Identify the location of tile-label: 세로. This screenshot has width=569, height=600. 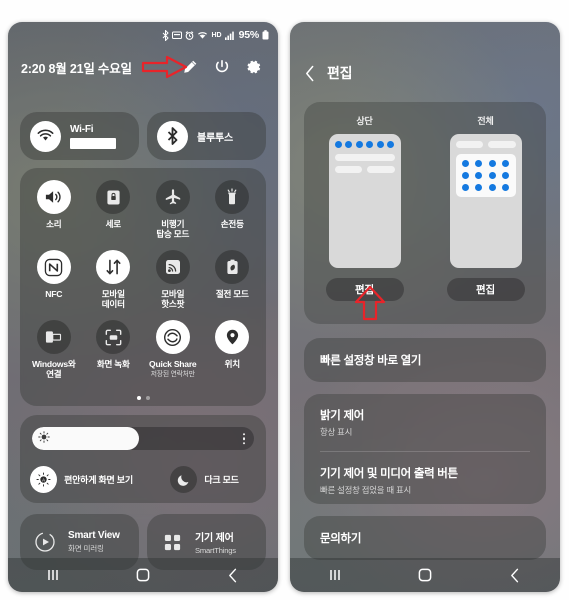
(113, 224).